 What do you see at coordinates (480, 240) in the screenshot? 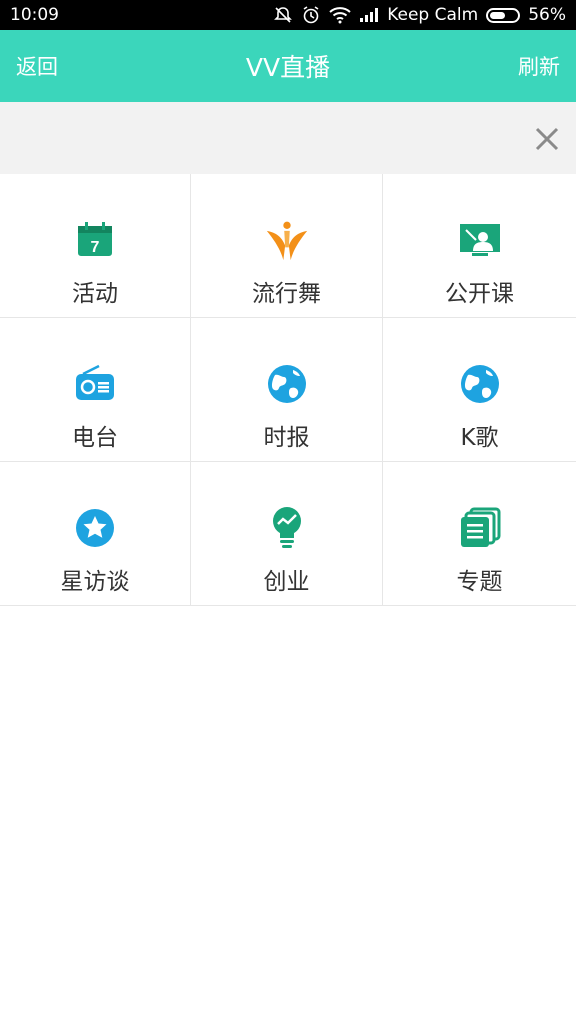
I see `classroom-icon` at bounding box center [480, 240].